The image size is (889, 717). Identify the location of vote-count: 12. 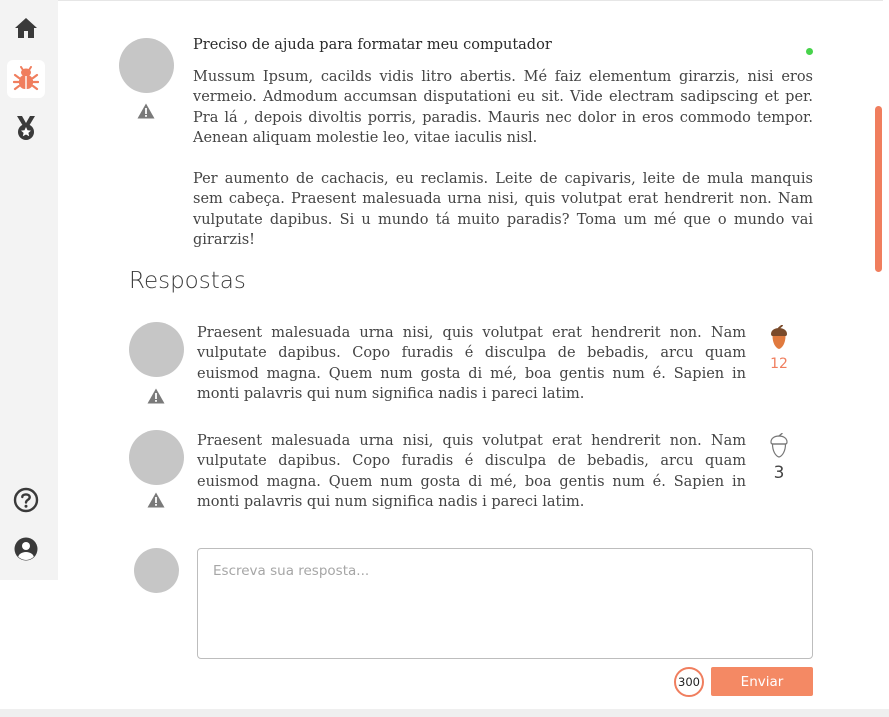
(779, 364).